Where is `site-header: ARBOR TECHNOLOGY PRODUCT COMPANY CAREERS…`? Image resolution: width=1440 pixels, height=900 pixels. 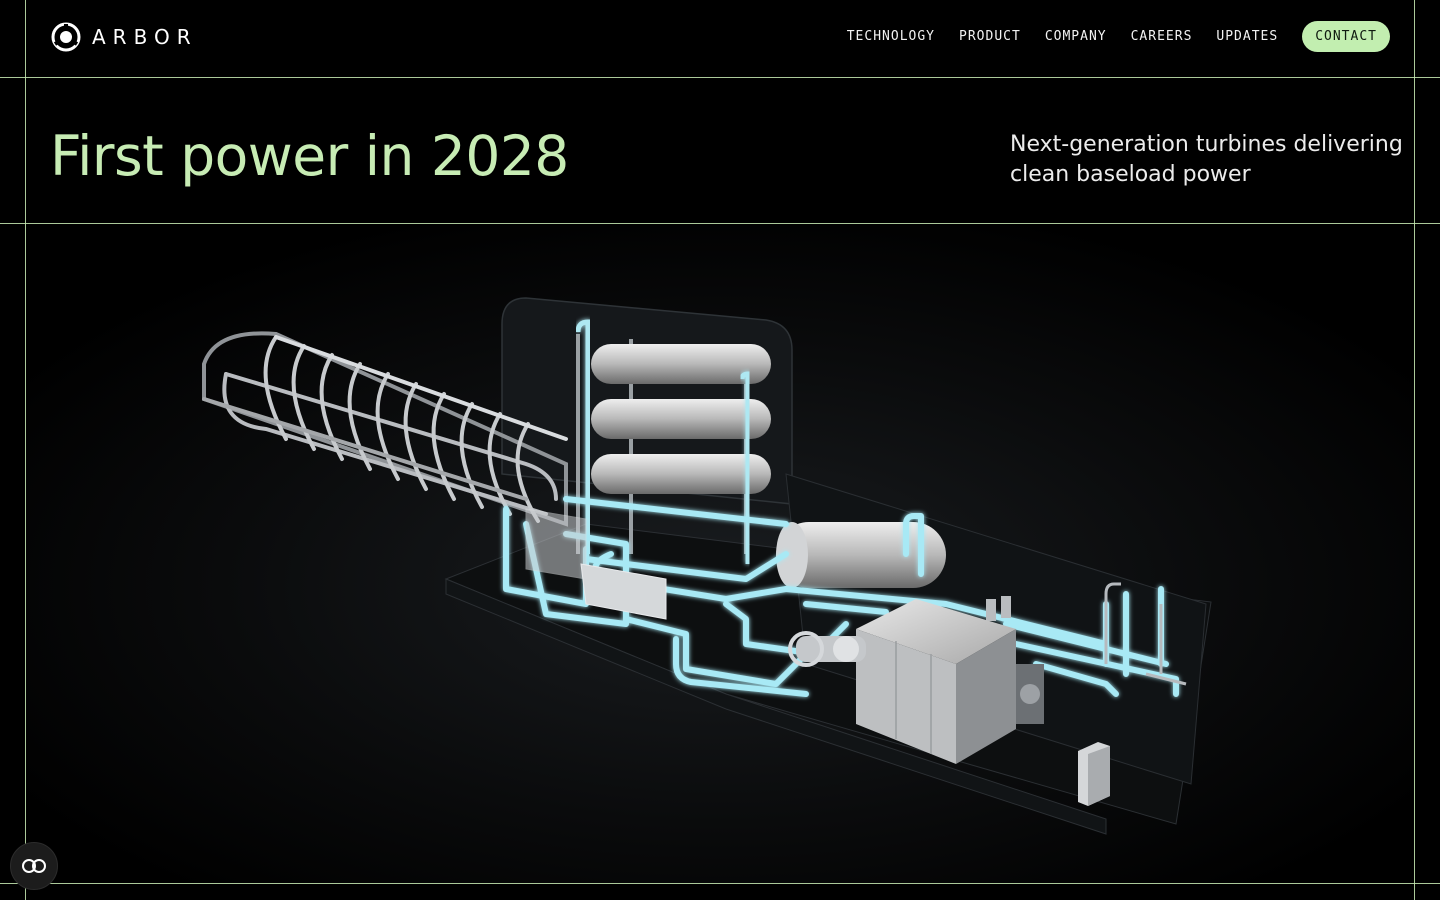
site-header: ARBOR TECHNOLOGY PRODUCT COMPANY CAREERS… is located at coordinates (720, 38).